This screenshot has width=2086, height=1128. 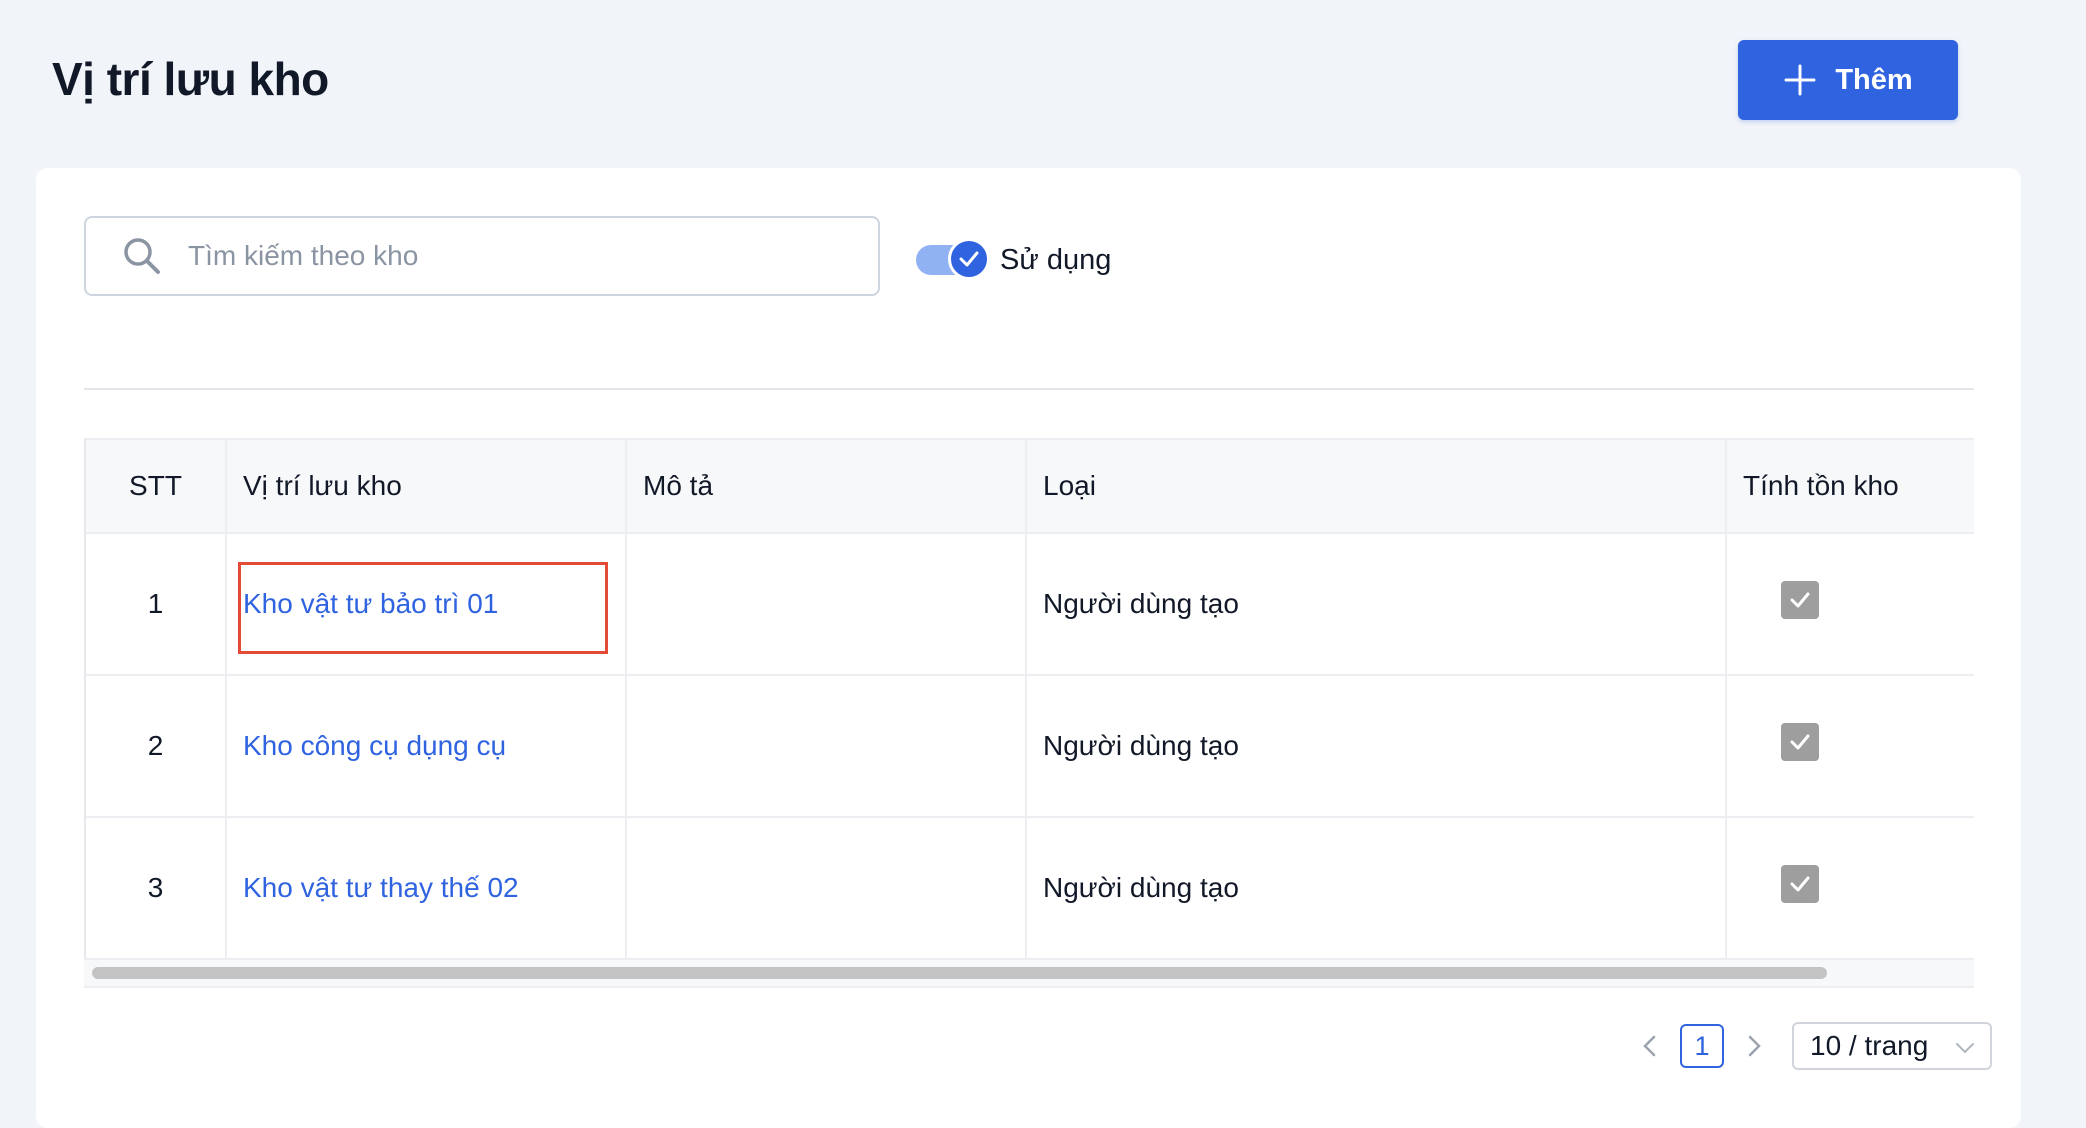 I want to click on page-number: 1, so click(x=1702, y=1046).